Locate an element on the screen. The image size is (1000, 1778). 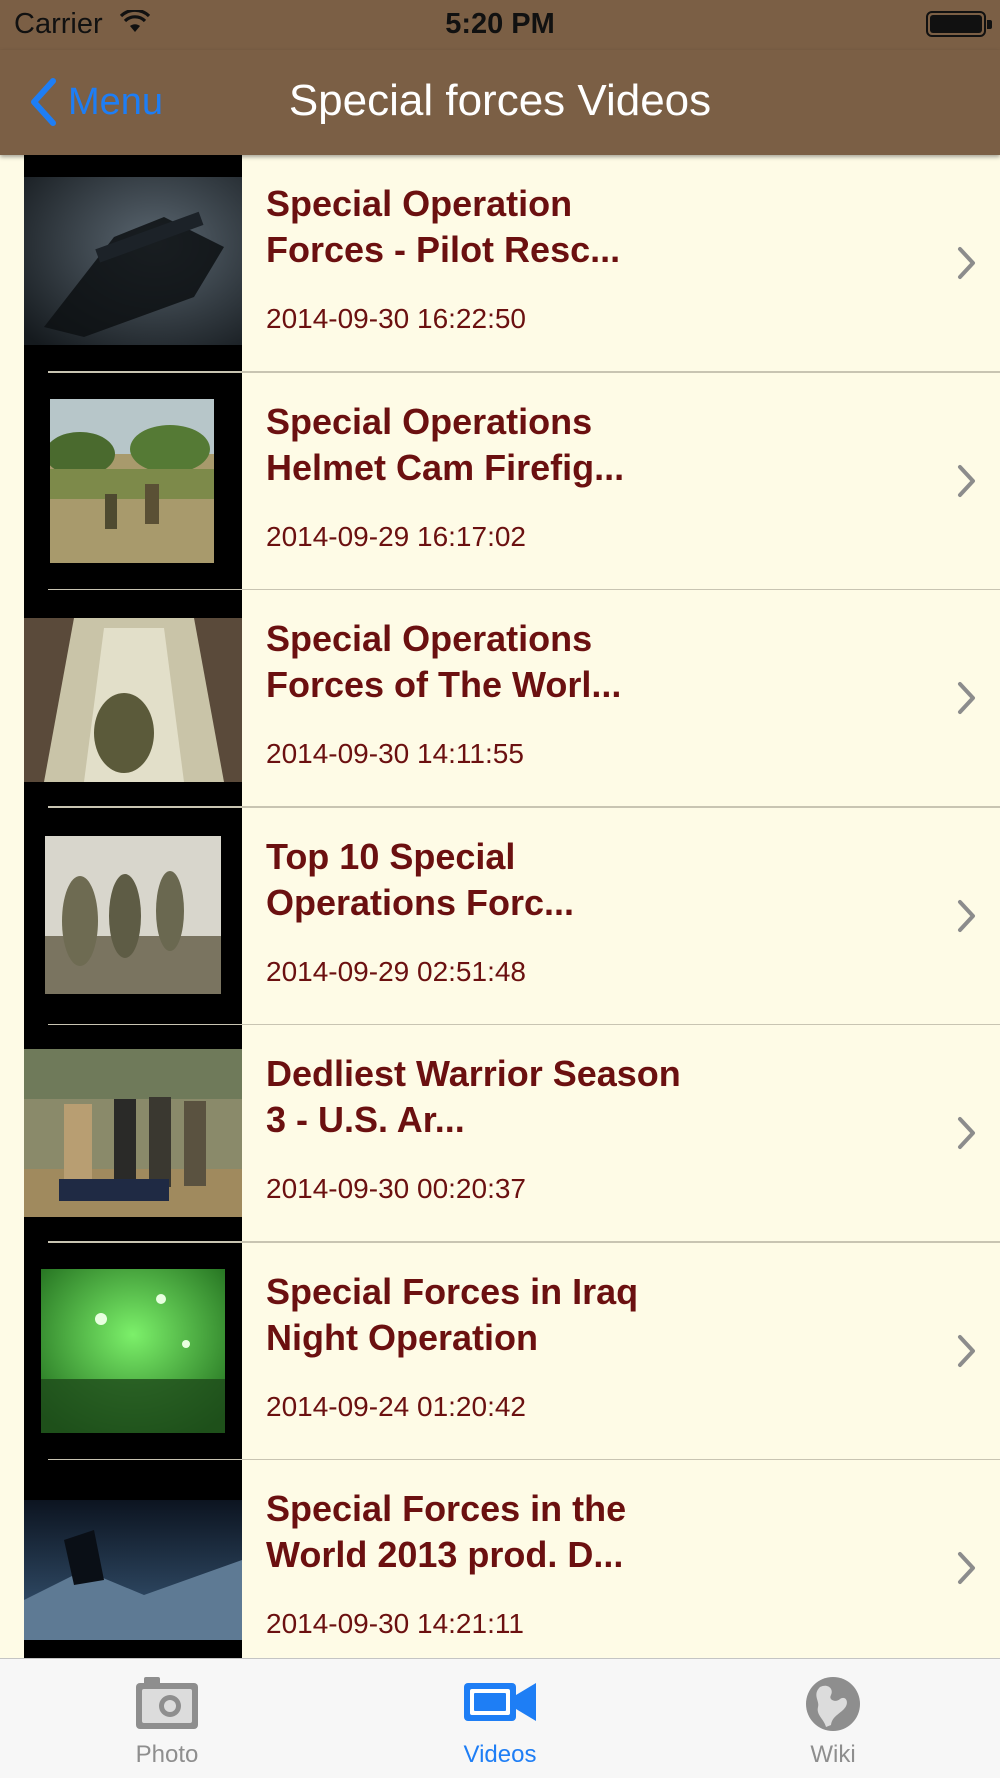
status-time: 5:20 PM is located at coordinates (500, 24).